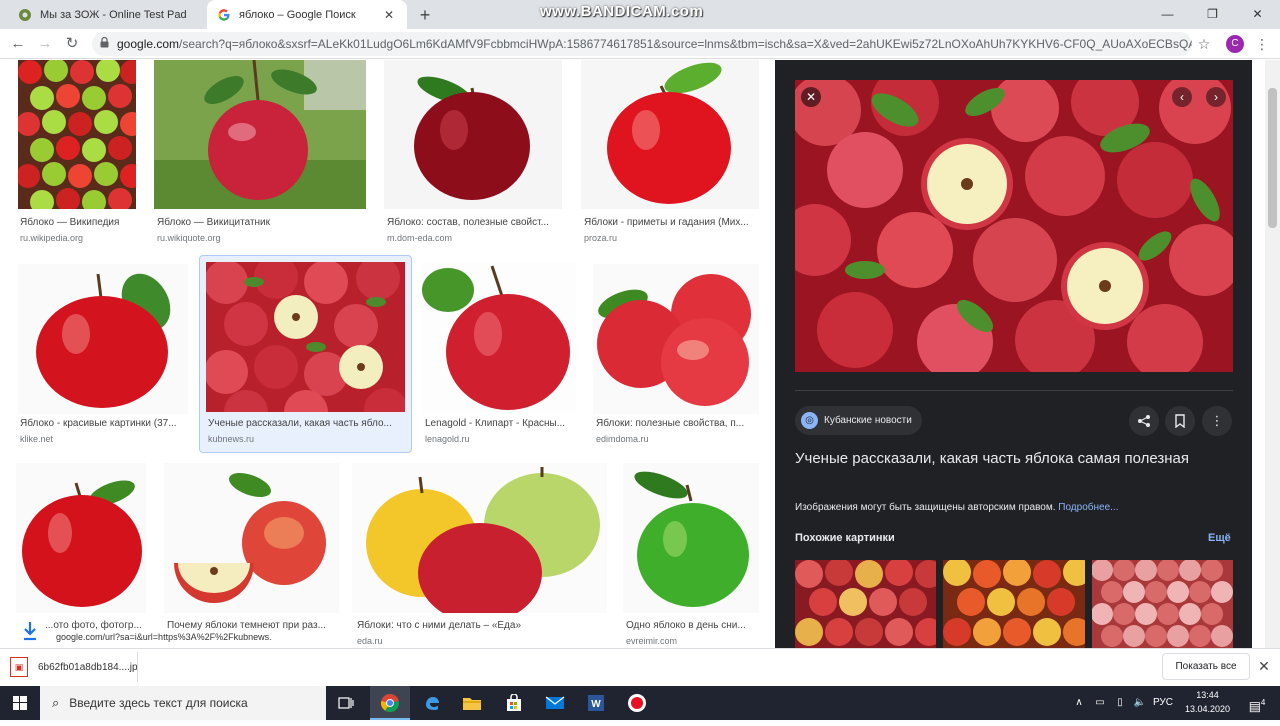  Describe the element at coordinates (1254, 706) in the screenshot. I see `notification-glyph: ▤` at that location.